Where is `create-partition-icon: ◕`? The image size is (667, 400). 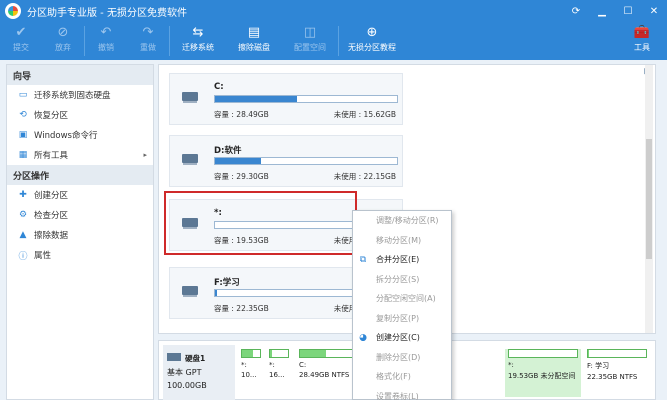
create-partition-icon: ◕ is located at coordinates (363, 337).